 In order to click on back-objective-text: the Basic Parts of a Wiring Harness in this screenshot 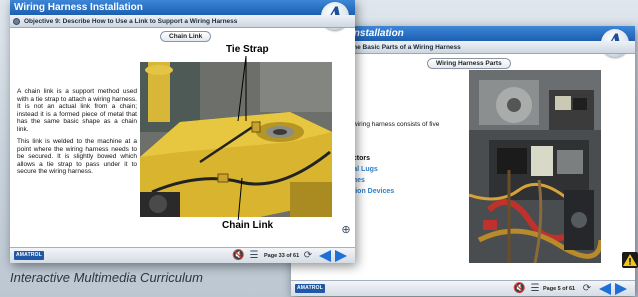, I will do `click(406, 47)`.